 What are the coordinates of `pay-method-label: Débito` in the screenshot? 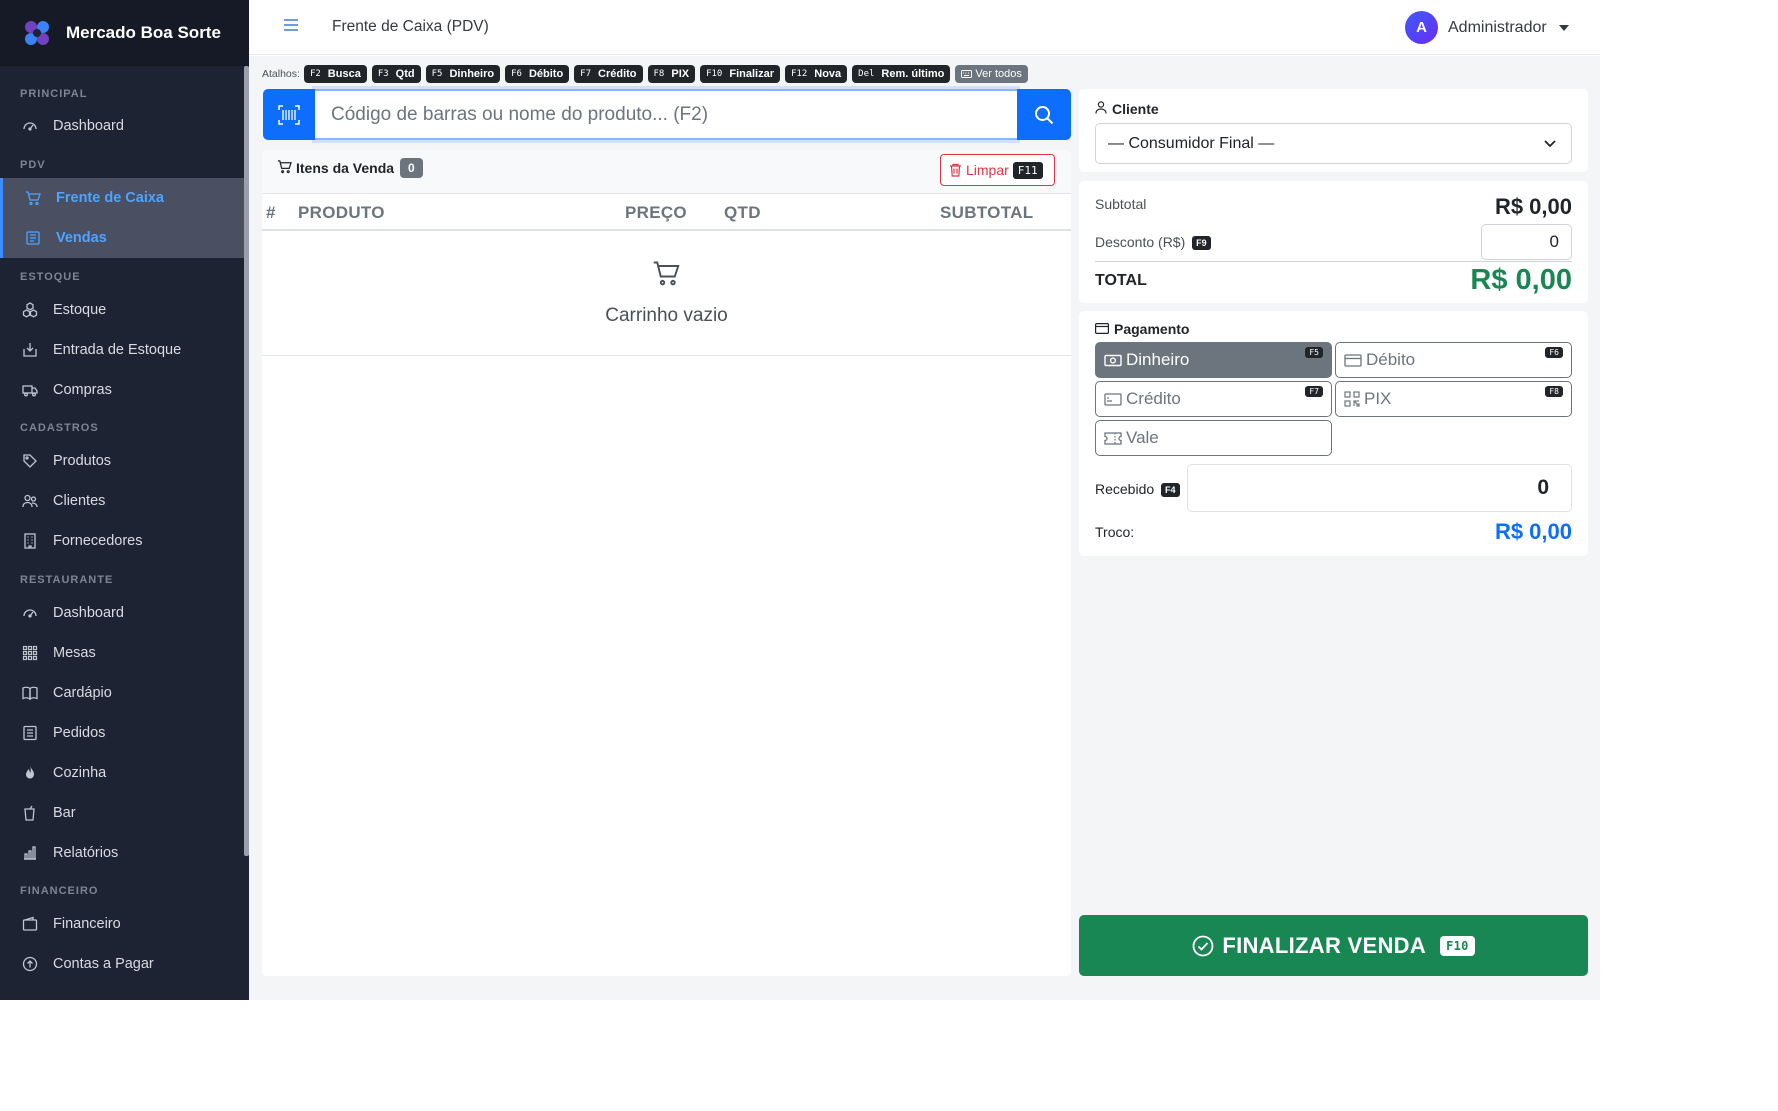 It's located at (1391, 359).